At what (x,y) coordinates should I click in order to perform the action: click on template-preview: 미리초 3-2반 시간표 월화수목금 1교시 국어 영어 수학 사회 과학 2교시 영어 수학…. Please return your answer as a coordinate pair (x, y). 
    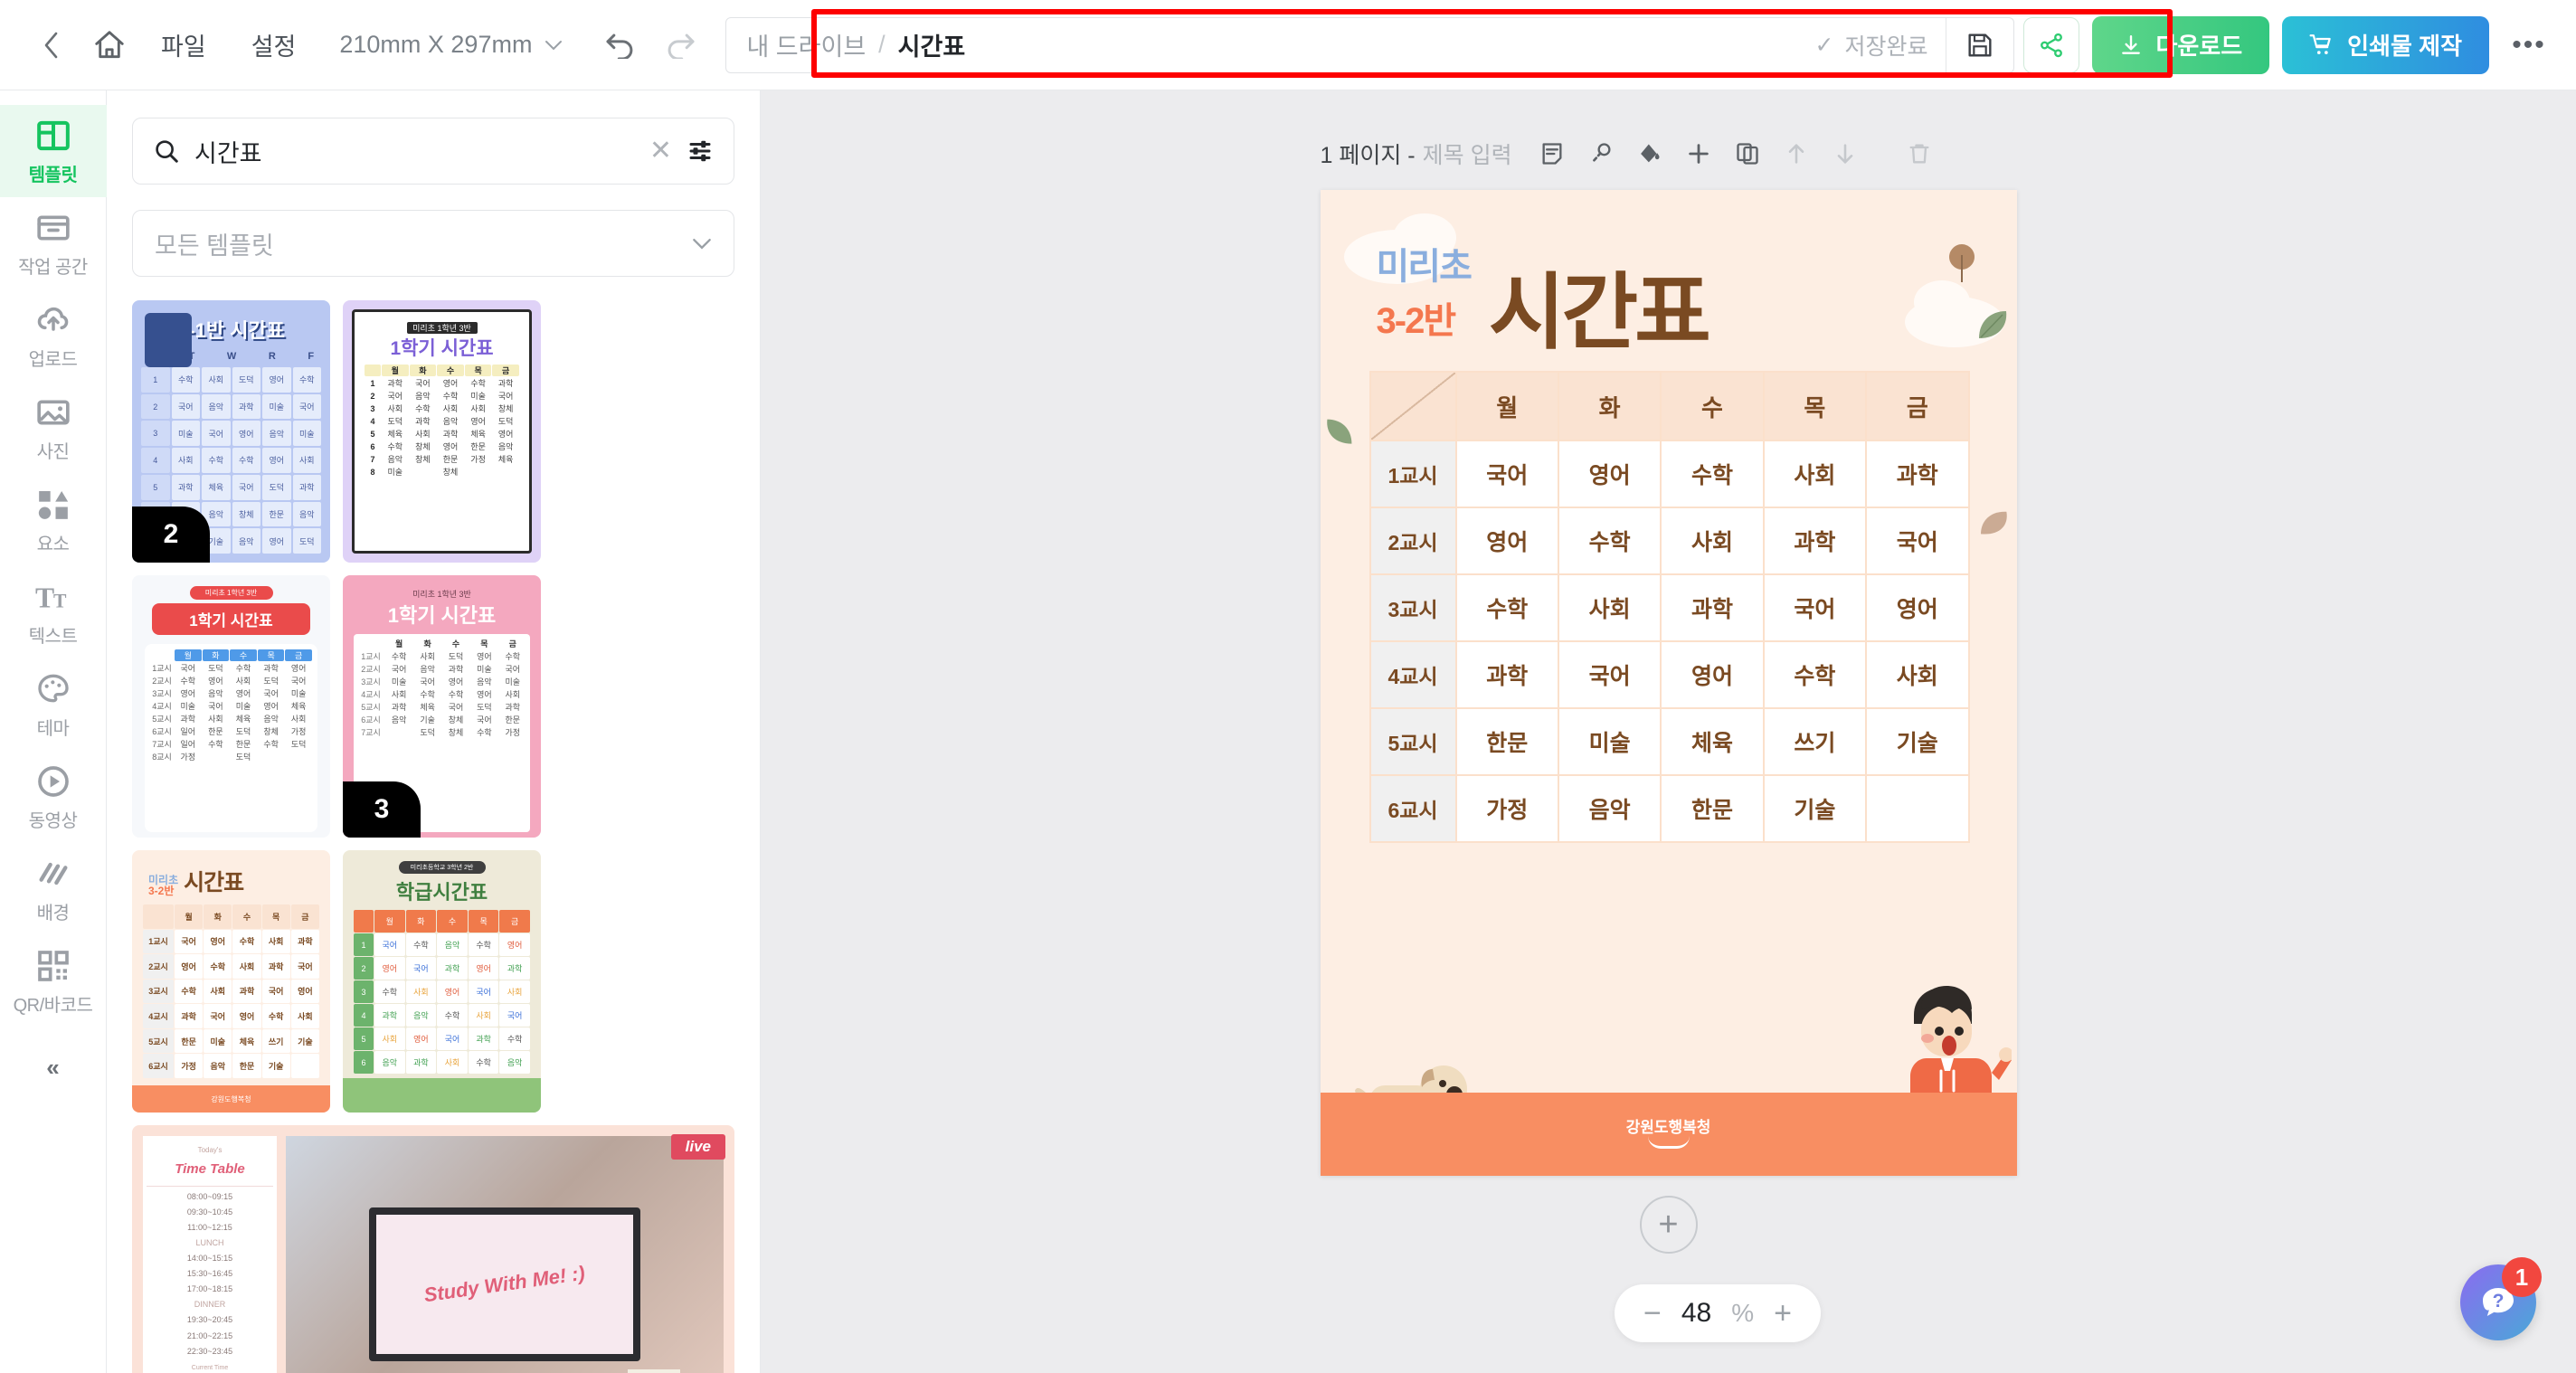
    Looking at the image, I should click on (231, 981).